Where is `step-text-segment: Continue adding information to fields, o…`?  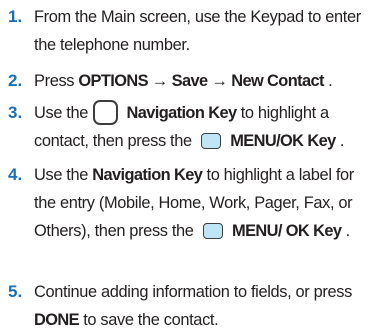 step-text-segment: Continue adding information to fields, o… is located at coordinates (193, 292).